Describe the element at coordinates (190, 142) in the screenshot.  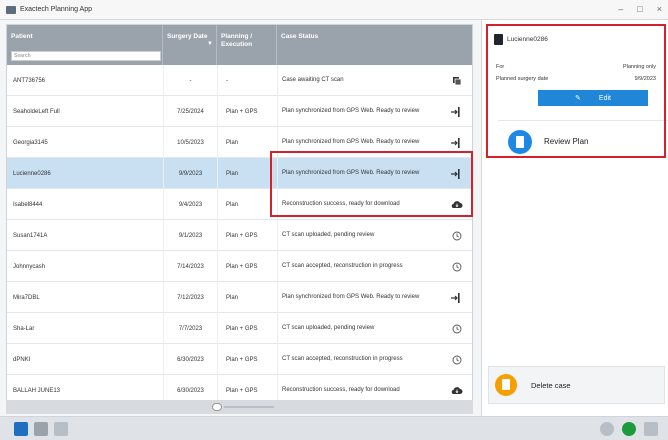
I see `surgery-date-cell: 10/5/2023` at that location.